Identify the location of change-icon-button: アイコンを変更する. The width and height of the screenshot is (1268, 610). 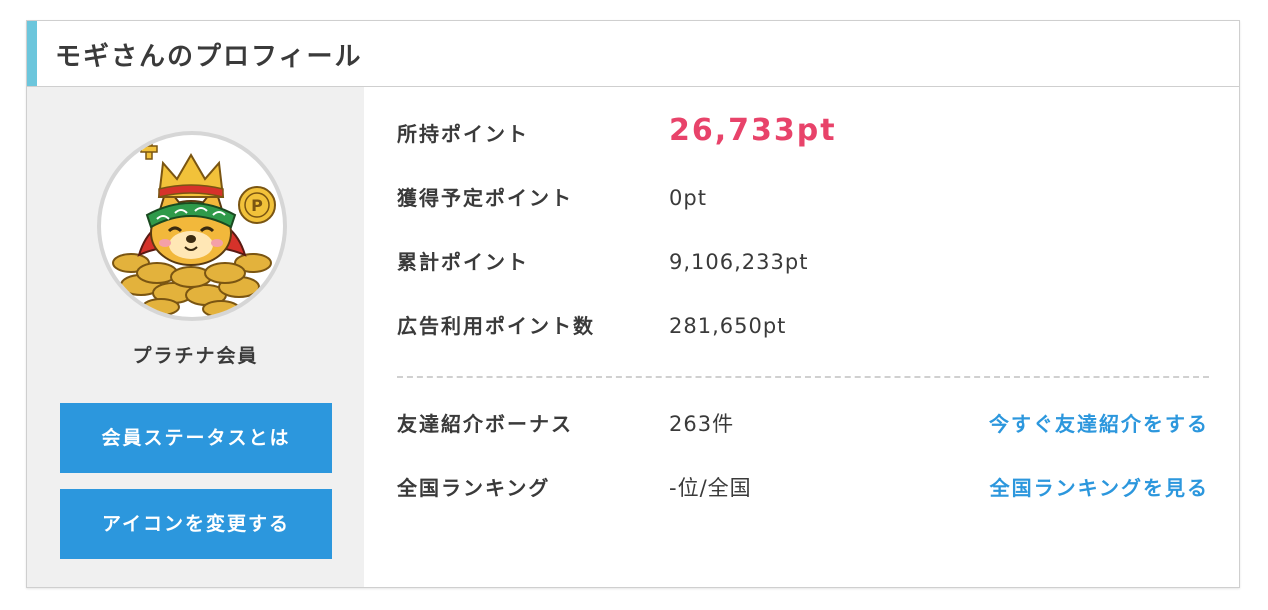
(196, 524).